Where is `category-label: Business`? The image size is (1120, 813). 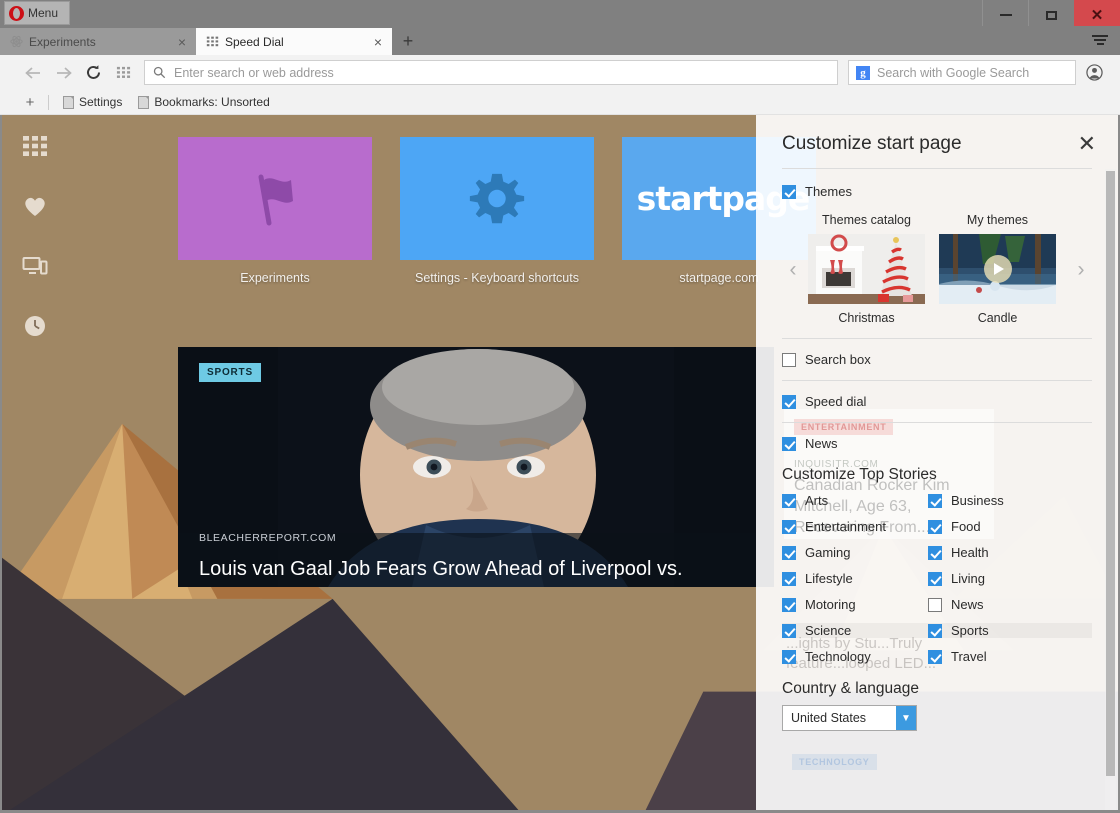
category-label: Business is located at coordinates (977, 500).